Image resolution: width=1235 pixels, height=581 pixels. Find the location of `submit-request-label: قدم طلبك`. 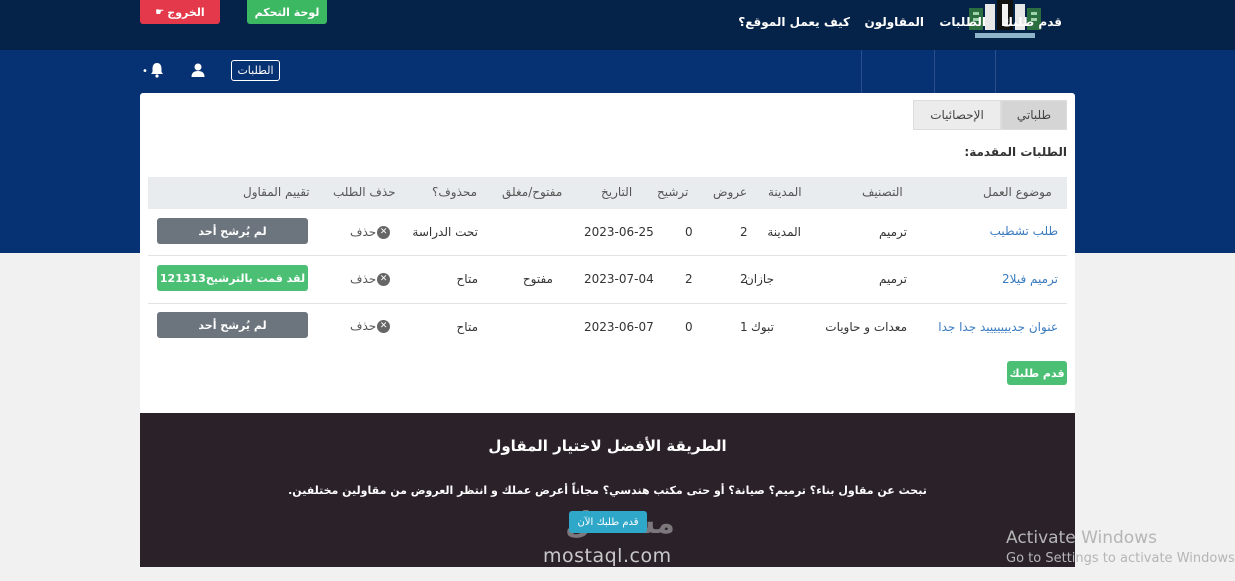

submit-request-label: قدم طلبك is located at coordinates (1037, 373).